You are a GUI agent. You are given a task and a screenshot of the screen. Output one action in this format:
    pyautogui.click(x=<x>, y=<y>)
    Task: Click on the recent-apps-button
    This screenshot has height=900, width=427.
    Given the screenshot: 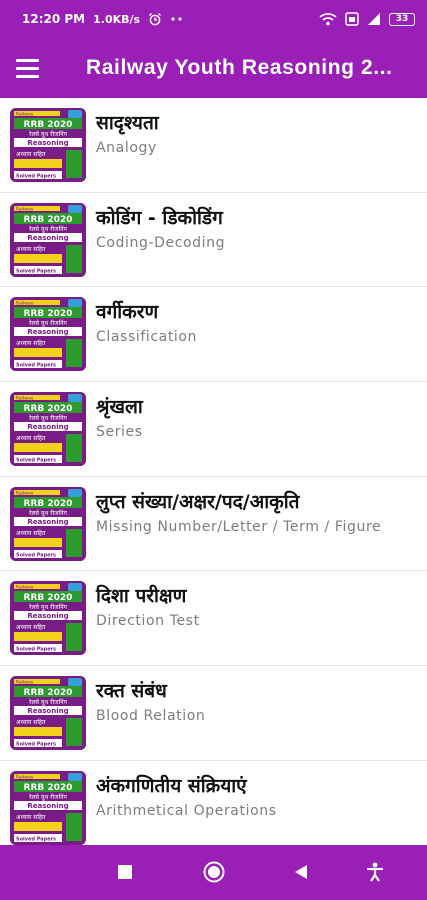 What is the action you would take?
    pyautogui.click(x=125, y=872)
    